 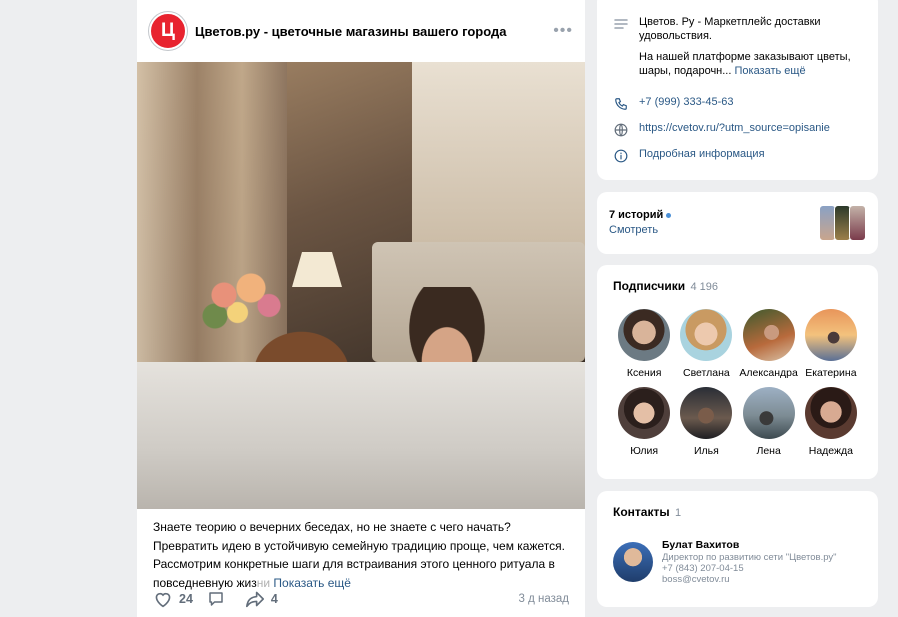 I want to click on stories-card: 7 историй Смотреть, so click(x=737, y=223).